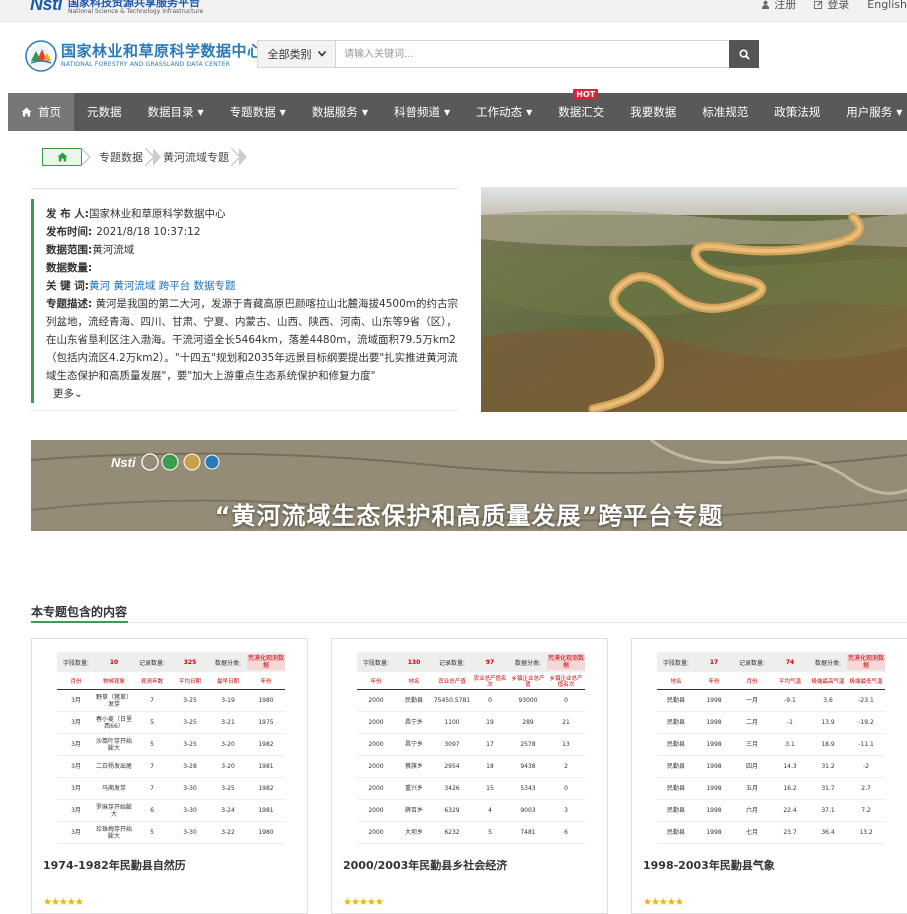 The image size is (907, 914). I want to click on dataset-title: 1998-2003年民勤县气象, so click(709, 865).